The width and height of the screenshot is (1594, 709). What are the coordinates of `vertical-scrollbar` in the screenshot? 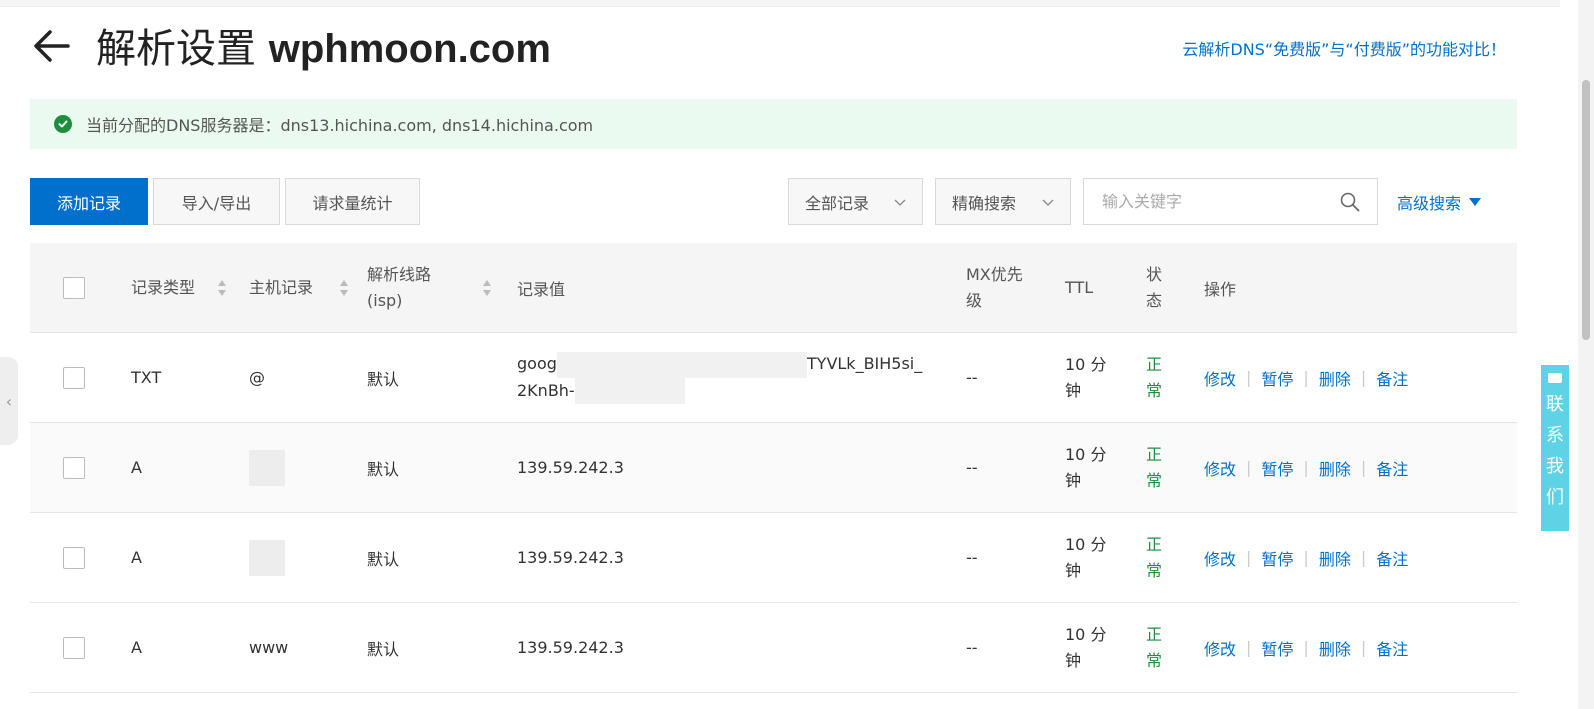 It's located at (1586, 354).